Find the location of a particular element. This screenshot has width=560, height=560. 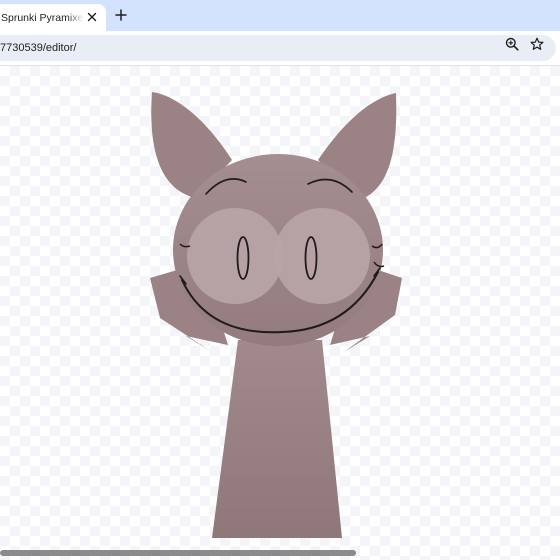

plus-icon is located at coordinates (121, 15).